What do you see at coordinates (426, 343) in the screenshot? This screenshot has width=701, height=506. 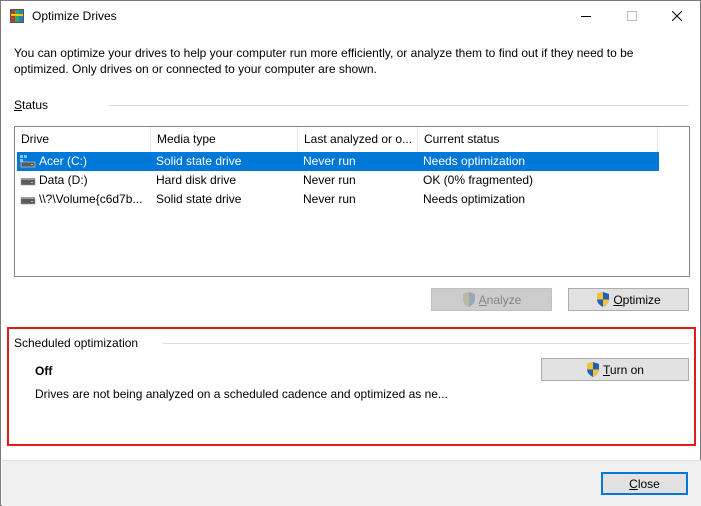 I see `scheduled-divider` at bounding box center [426, 343].